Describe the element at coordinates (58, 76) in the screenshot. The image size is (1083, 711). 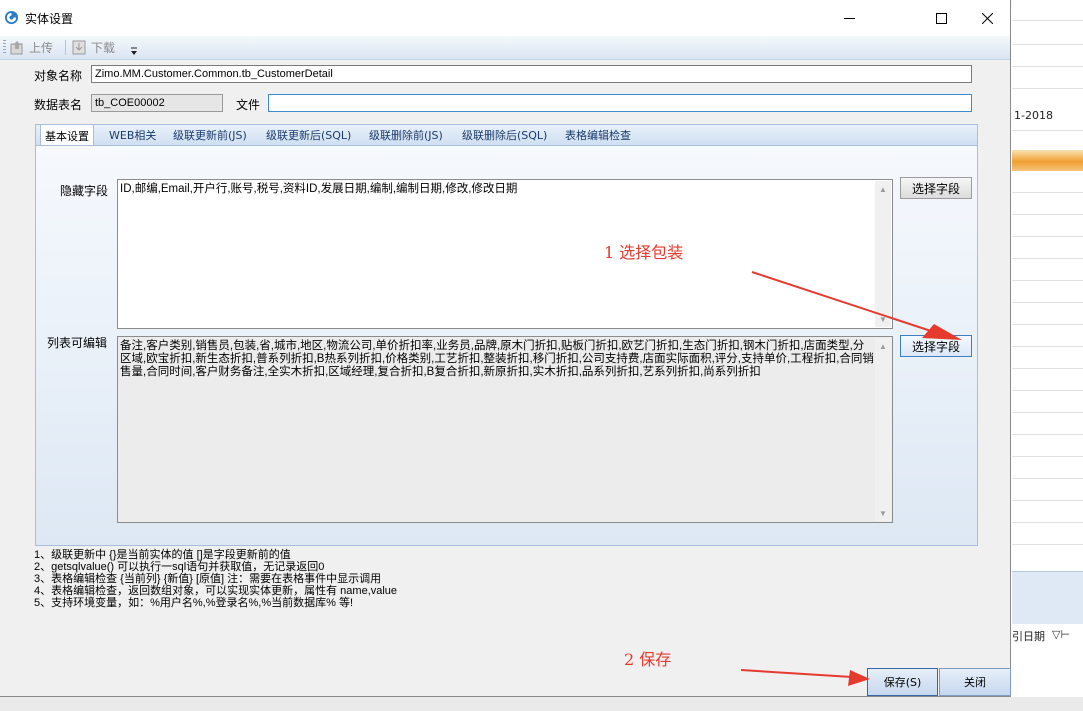
I see `object-name-label: 对象名称` at that location.